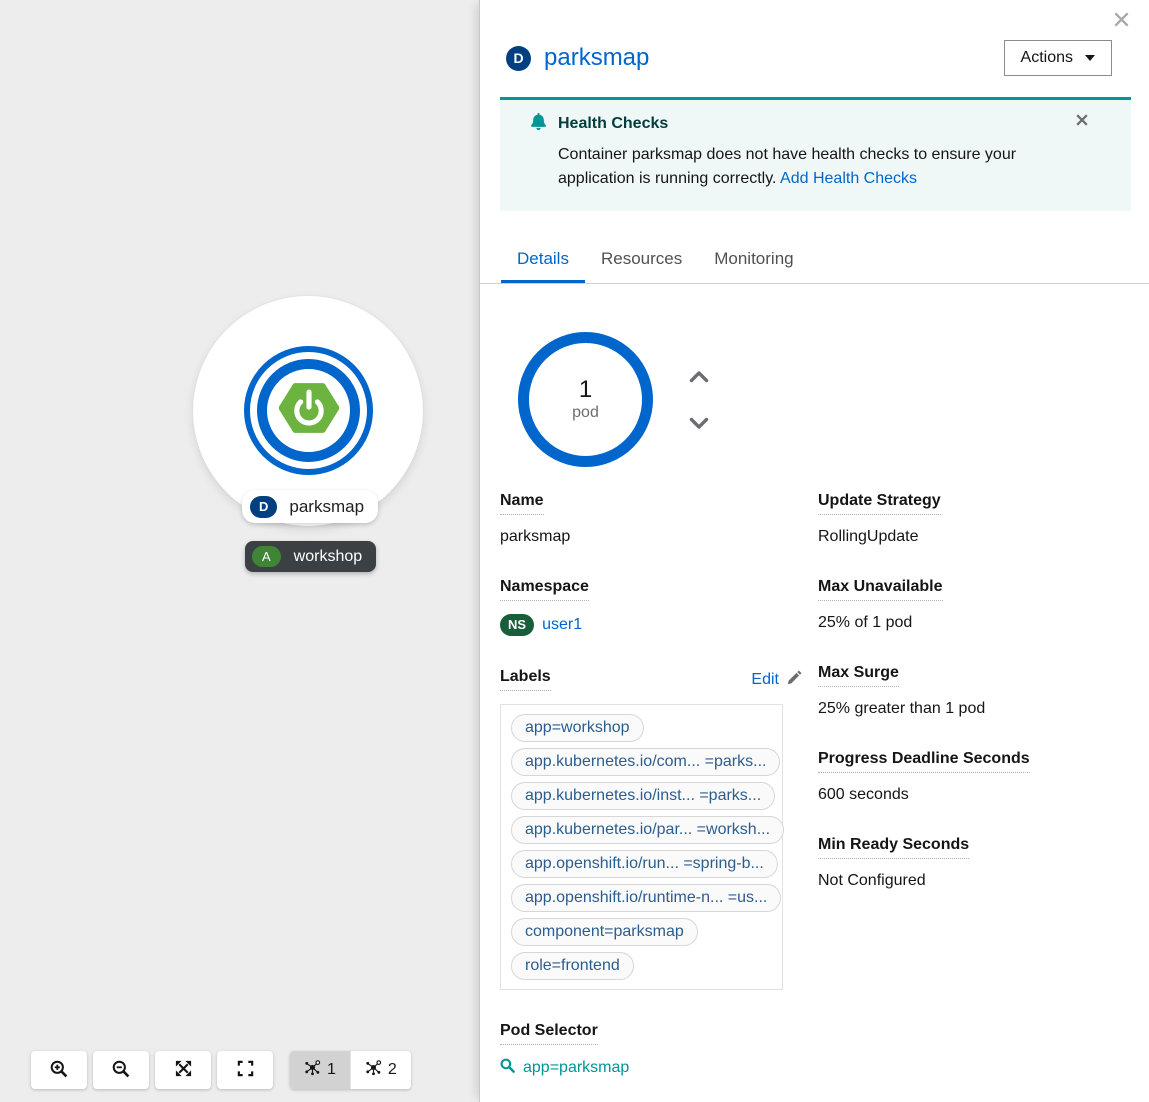 The width and height of the screenshot is (1149, 1102). I want to click on field-label: Pod Selector, so click(549, 1033).